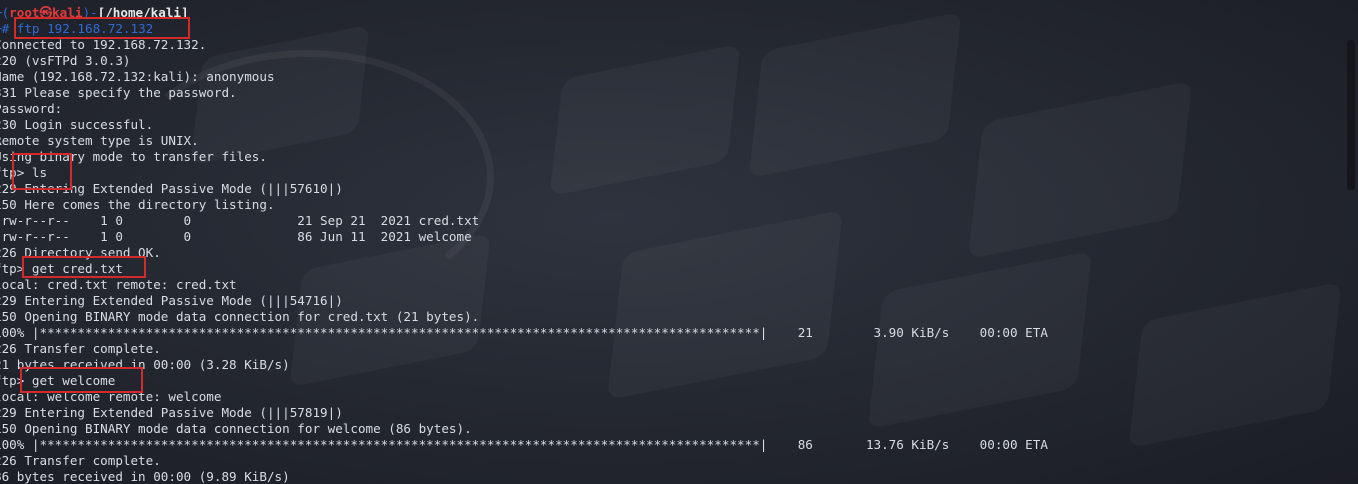 Image resolution: width=1358 pixels, height=484 pixels. I want to click on output-line: 220 (vsFTPd 3.0.3), so click(65, 60).